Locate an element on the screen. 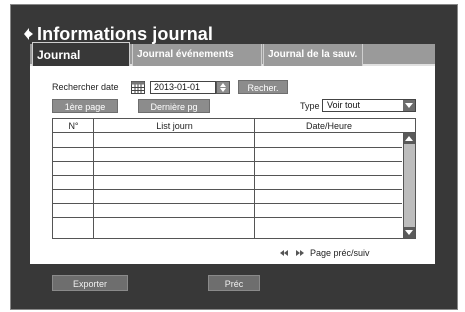  spin-up-icon is located at coordinates (223, 85).